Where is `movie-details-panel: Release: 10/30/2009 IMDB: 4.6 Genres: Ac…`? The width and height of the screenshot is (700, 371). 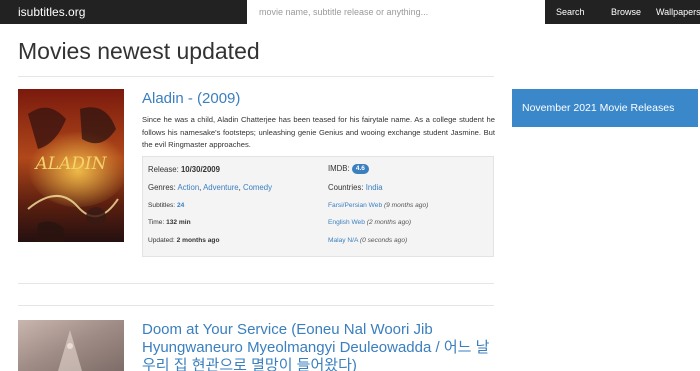 movie-details-panel: Release: 10/30/2009 IMDB: 4.6 Genres: Ac… is located at coordinates (318, 206).